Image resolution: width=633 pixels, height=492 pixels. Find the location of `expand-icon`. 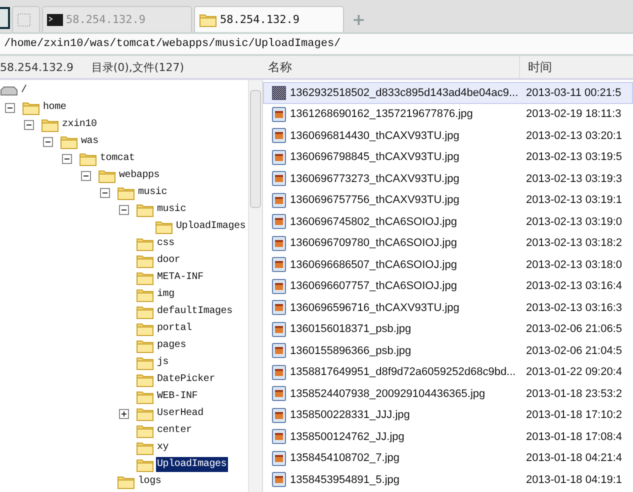

expand-icon is located at coordinates (124, 413).